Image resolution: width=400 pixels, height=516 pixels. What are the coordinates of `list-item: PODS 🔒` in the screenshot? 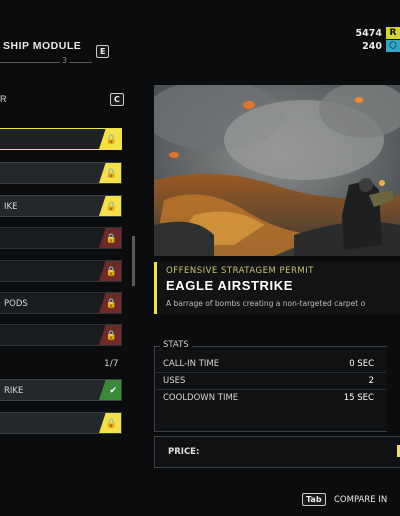 It's located at (61, 303).